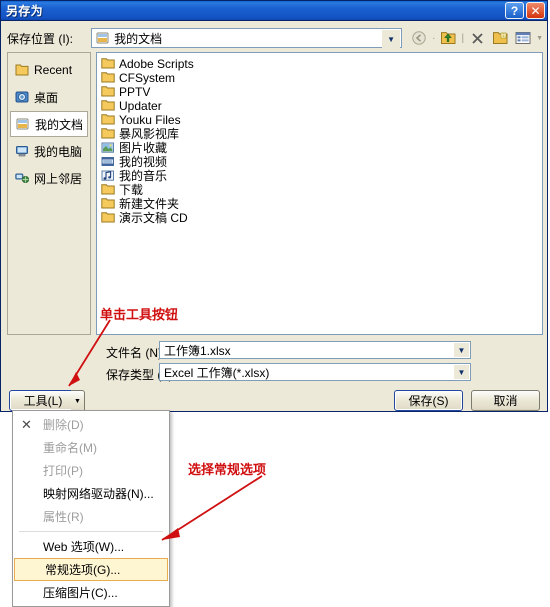 This screenshot has height=607, width=550. Describe the element at coordinates (153, 218) in the screenshot. I see `file-name: 演示文稿 CD` at that location.